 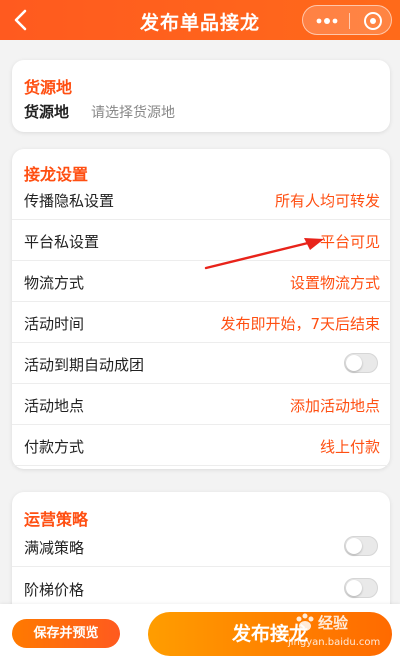 What do you see at coordinates (201, 546) in the screenshot?
I see `discount-row: 满减策略` at bounding box center [201, 546].